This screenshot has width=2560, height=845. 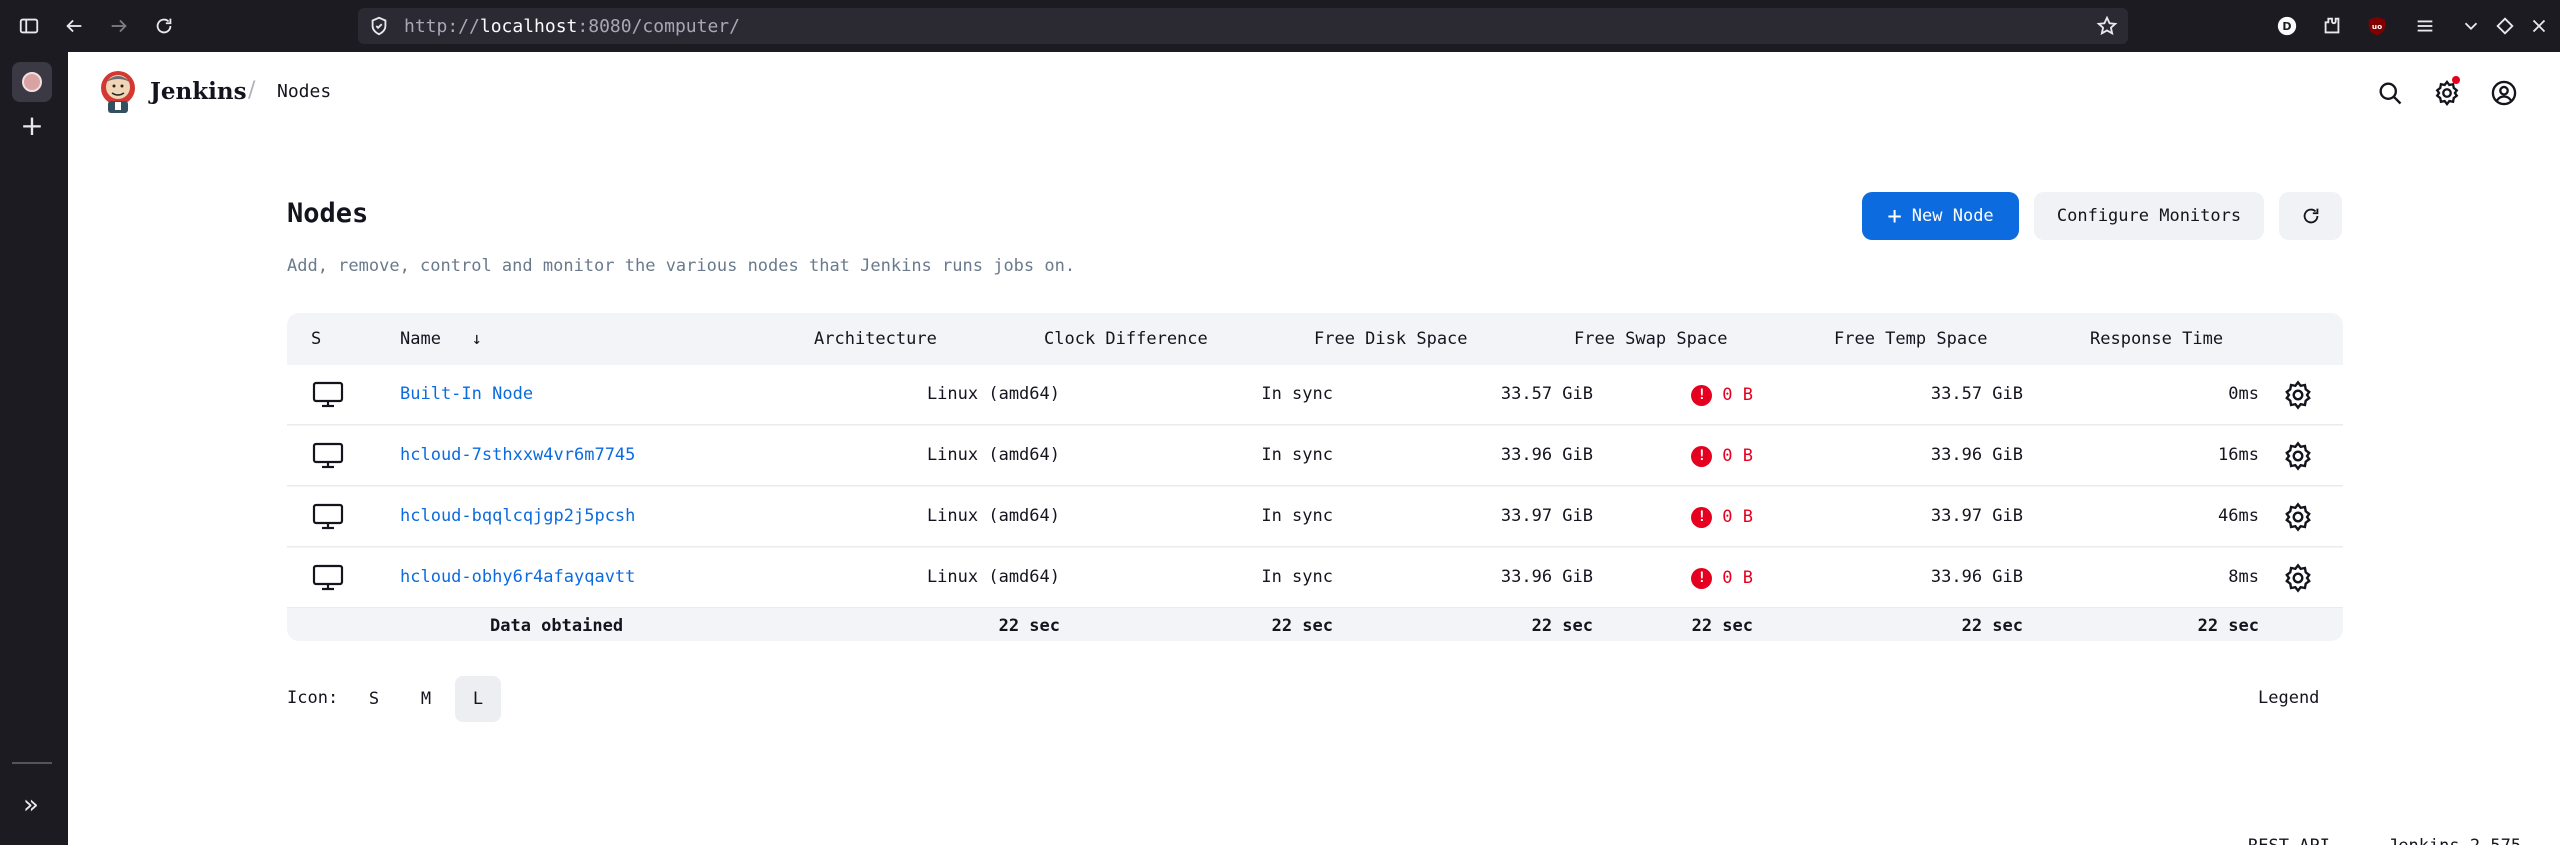 What do you see at coordinates (32, 82) in the screenshot?
I see `avatar` at bounding box center [32, 82].